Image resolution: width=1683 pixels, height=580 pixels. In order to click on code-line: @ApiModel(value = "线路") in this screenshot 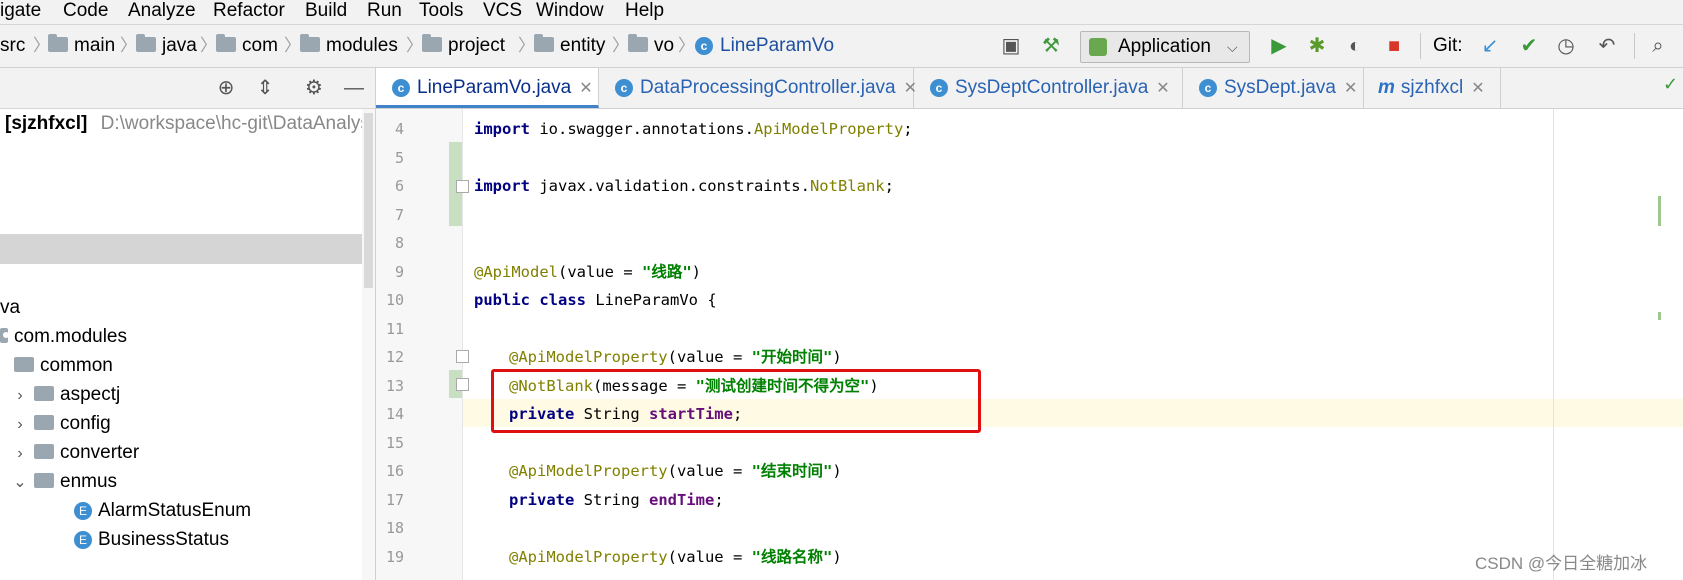, I will do `click(587, 272)`.